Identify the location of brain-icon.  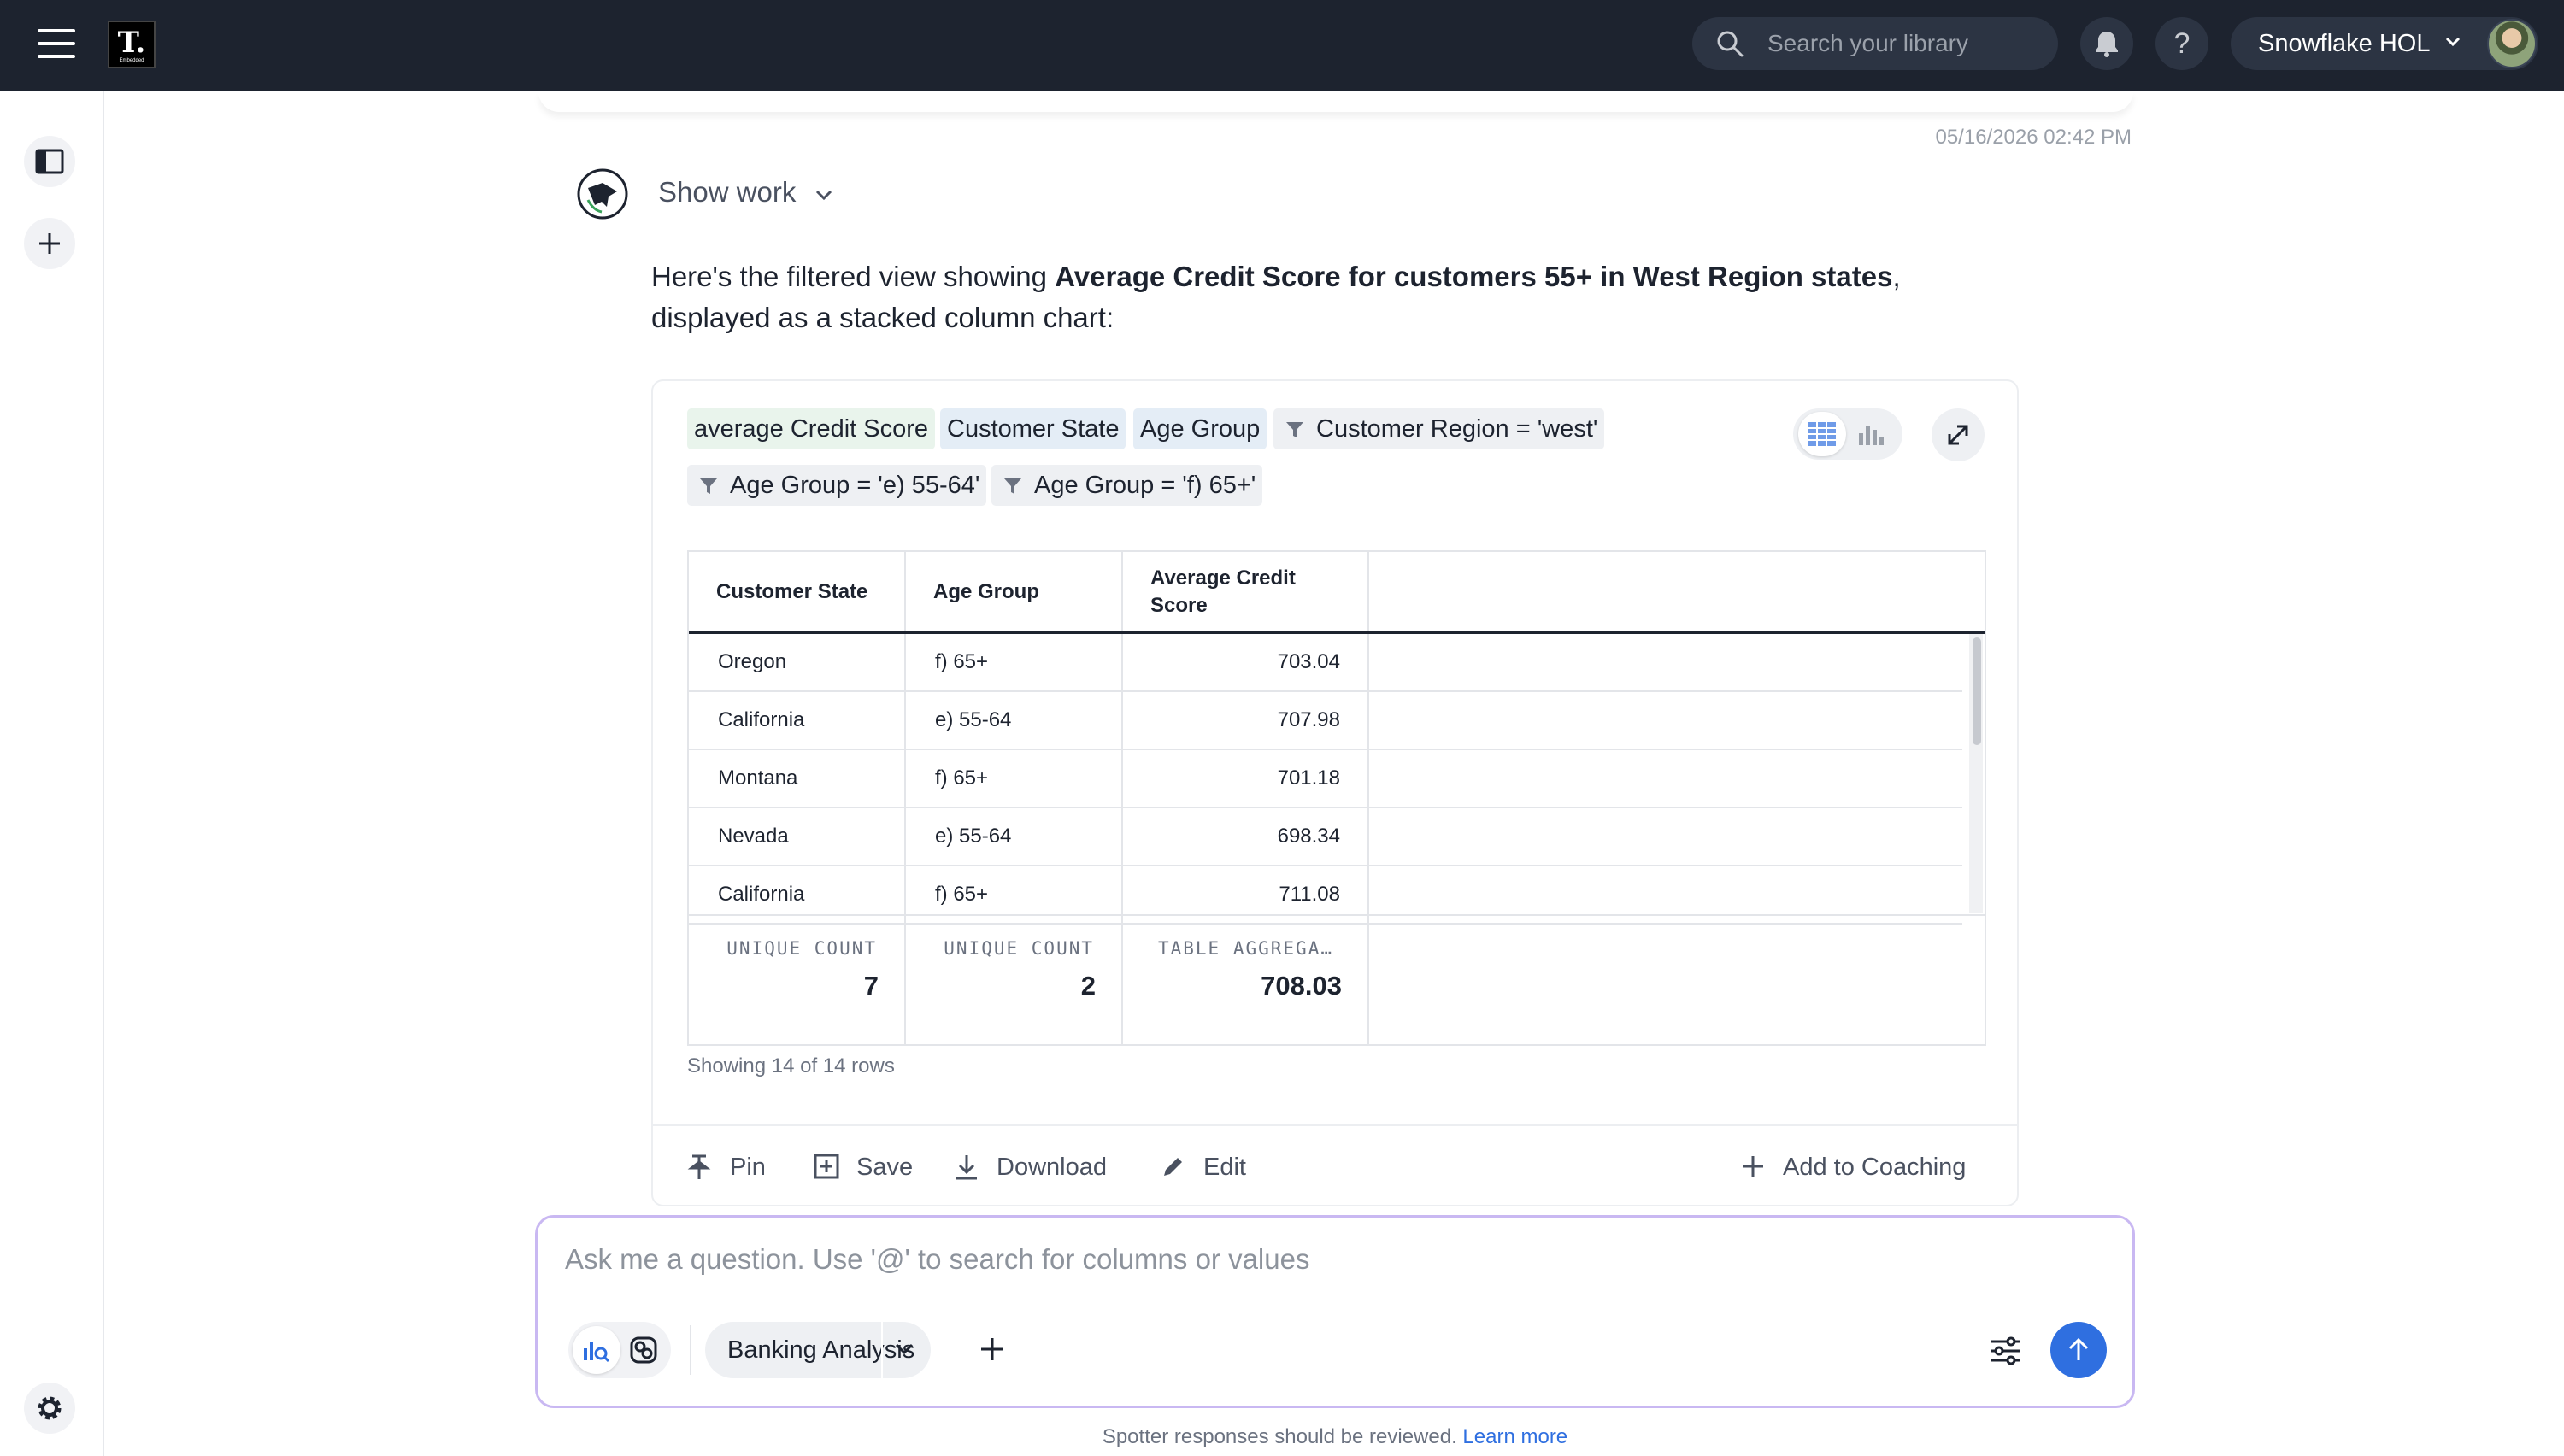
(643, 1350).